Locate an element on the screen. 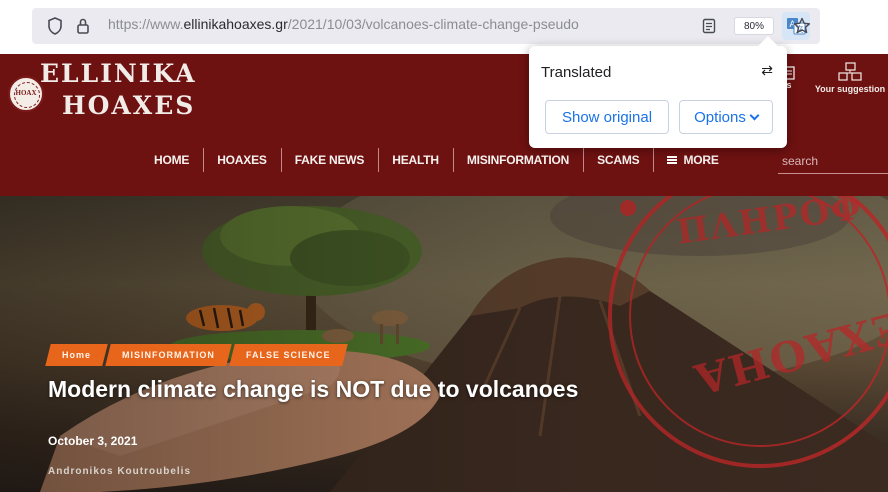 This screenshot has width=888, height=492. url-host: ellinikahoaxes.gr is located at coordinates (235, 24).